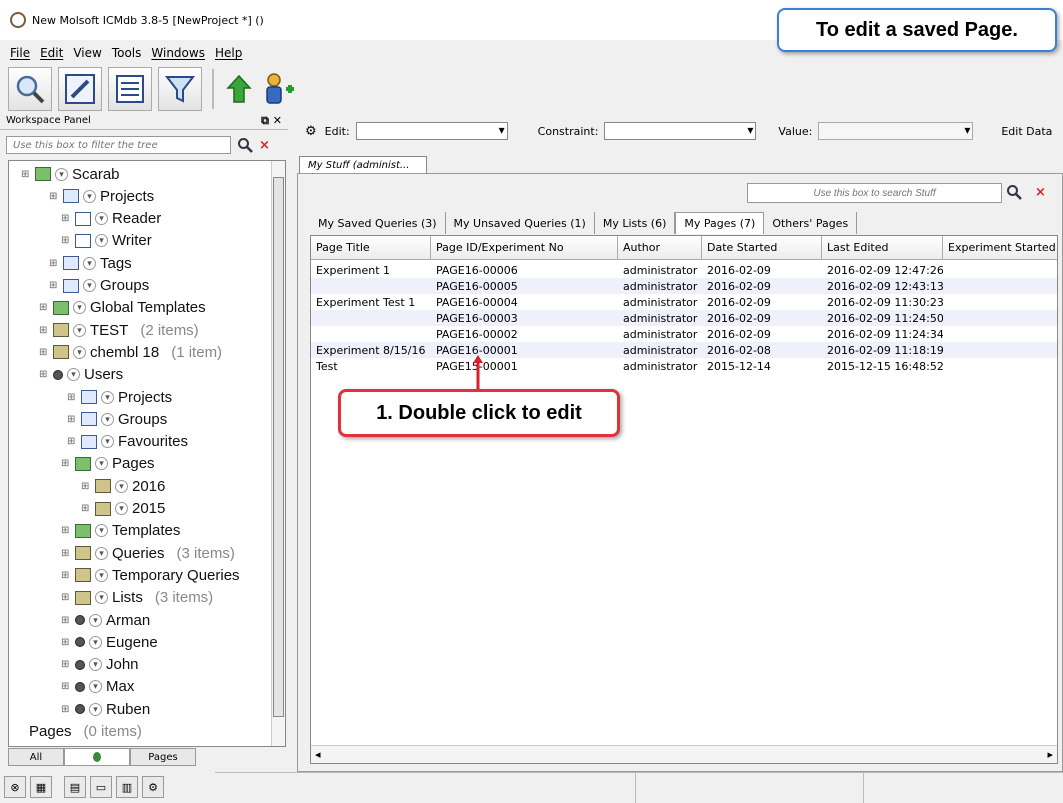 The width and height of the screenshot is (1063, 803). Describe the element at coordinates (30, 89) in the screenshot. I see `search-button` at that location.